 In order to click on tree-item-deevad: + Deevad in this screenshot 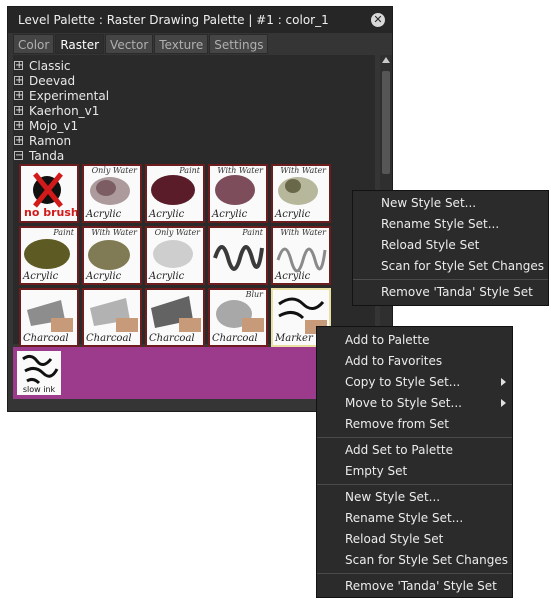, I will do `click(194, 80)`.